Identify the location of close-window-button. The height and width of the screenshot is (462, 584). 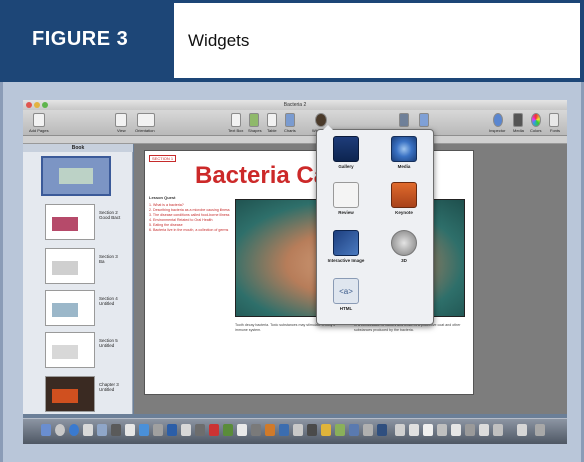
(29, 105).